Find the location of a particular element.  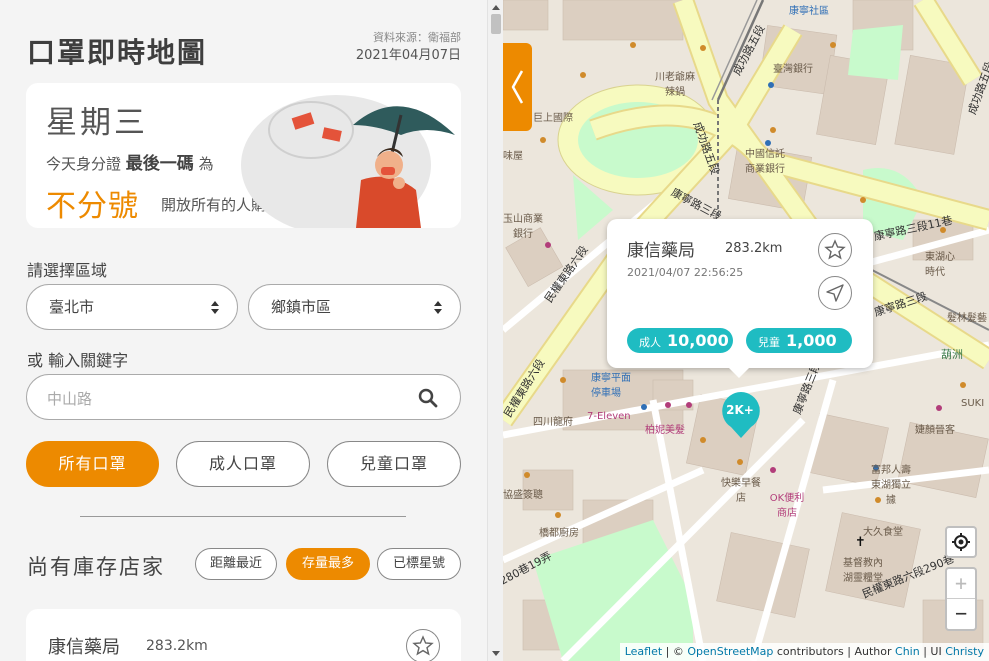

map-label: 葫洲 is located at coordinates (952, 354).